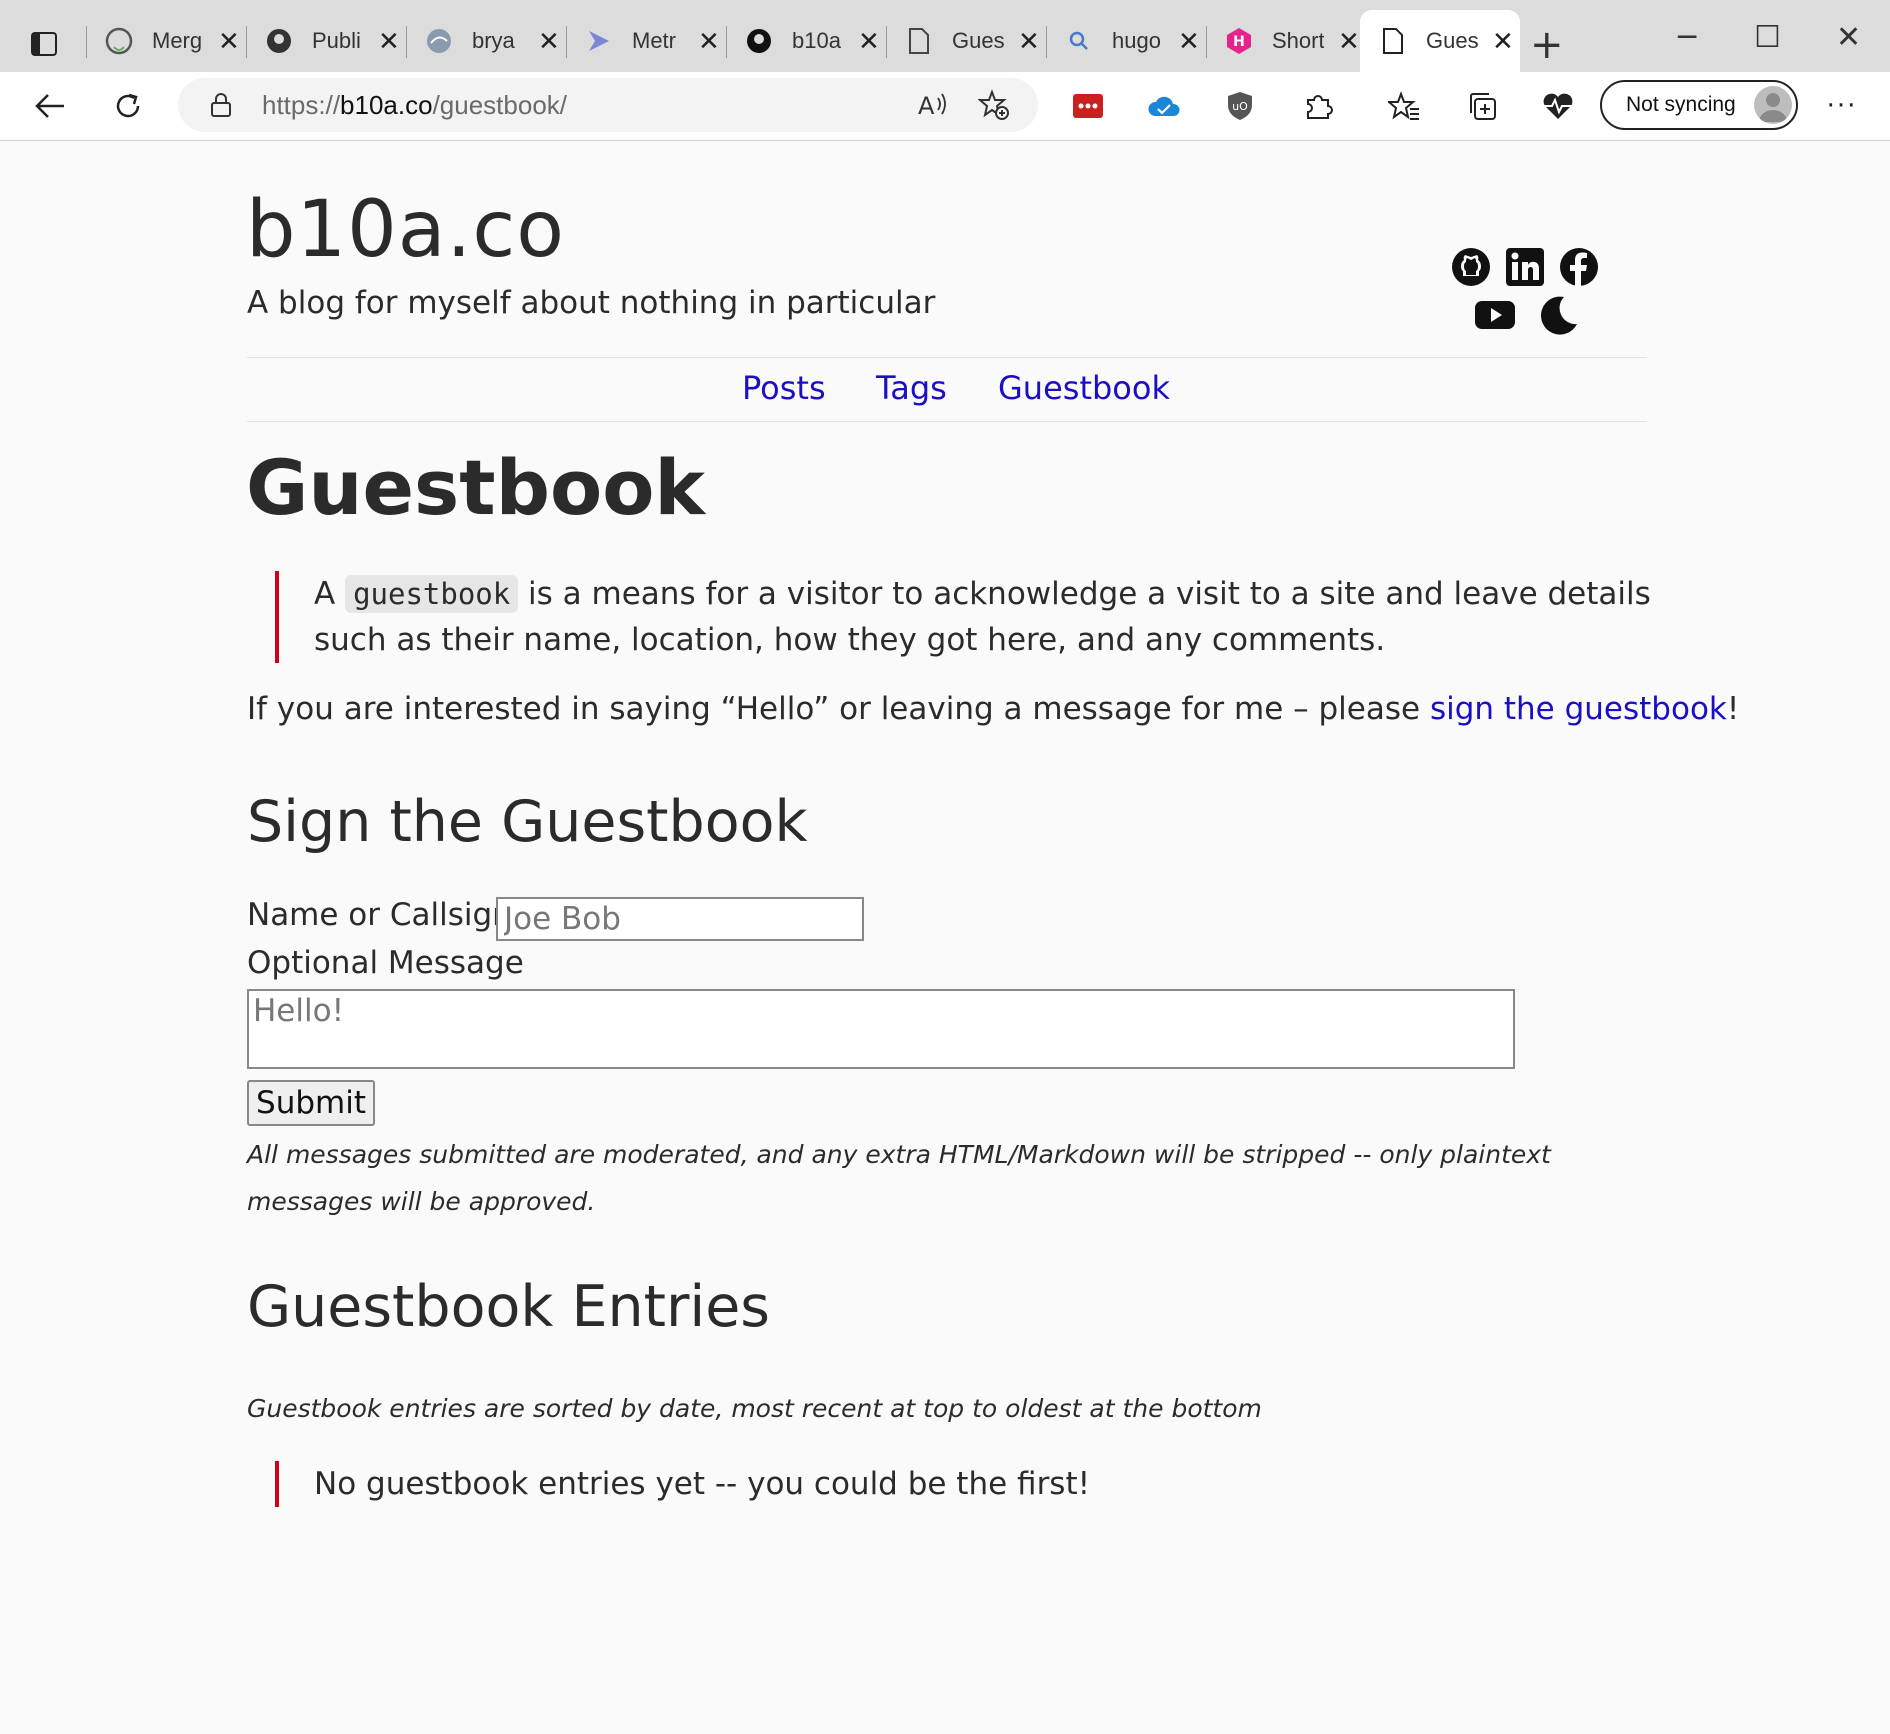  I want to click on back-button, so click(50, 106).